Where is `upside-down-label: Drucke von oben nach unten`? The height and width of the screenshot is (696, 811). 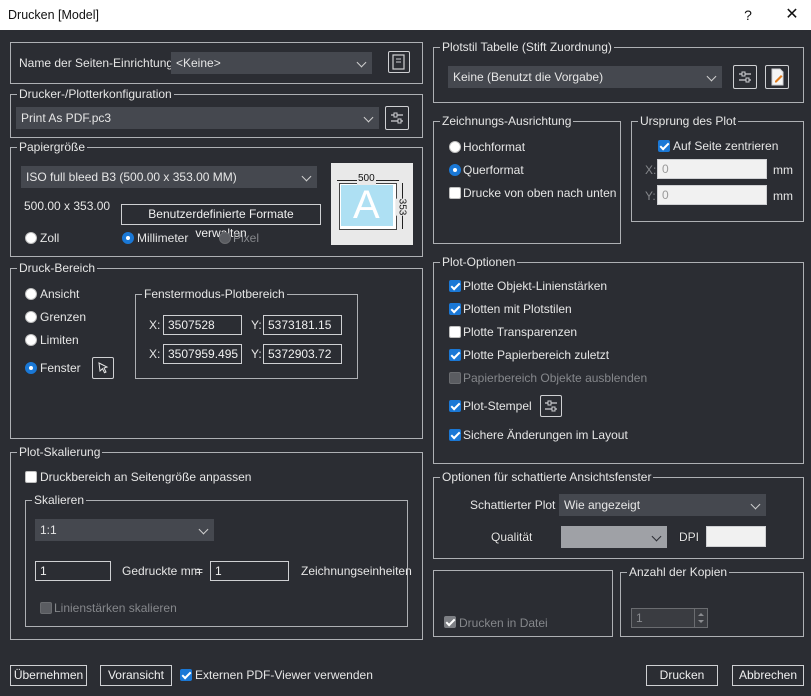 upside-down-label: Drucke von oben nach unten is located at coordinates (540, 193).